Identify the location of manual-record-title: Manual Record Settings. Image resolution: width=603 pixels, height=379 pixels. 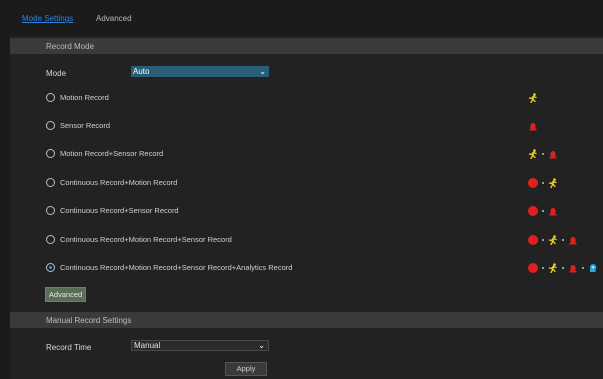
(89, 320).